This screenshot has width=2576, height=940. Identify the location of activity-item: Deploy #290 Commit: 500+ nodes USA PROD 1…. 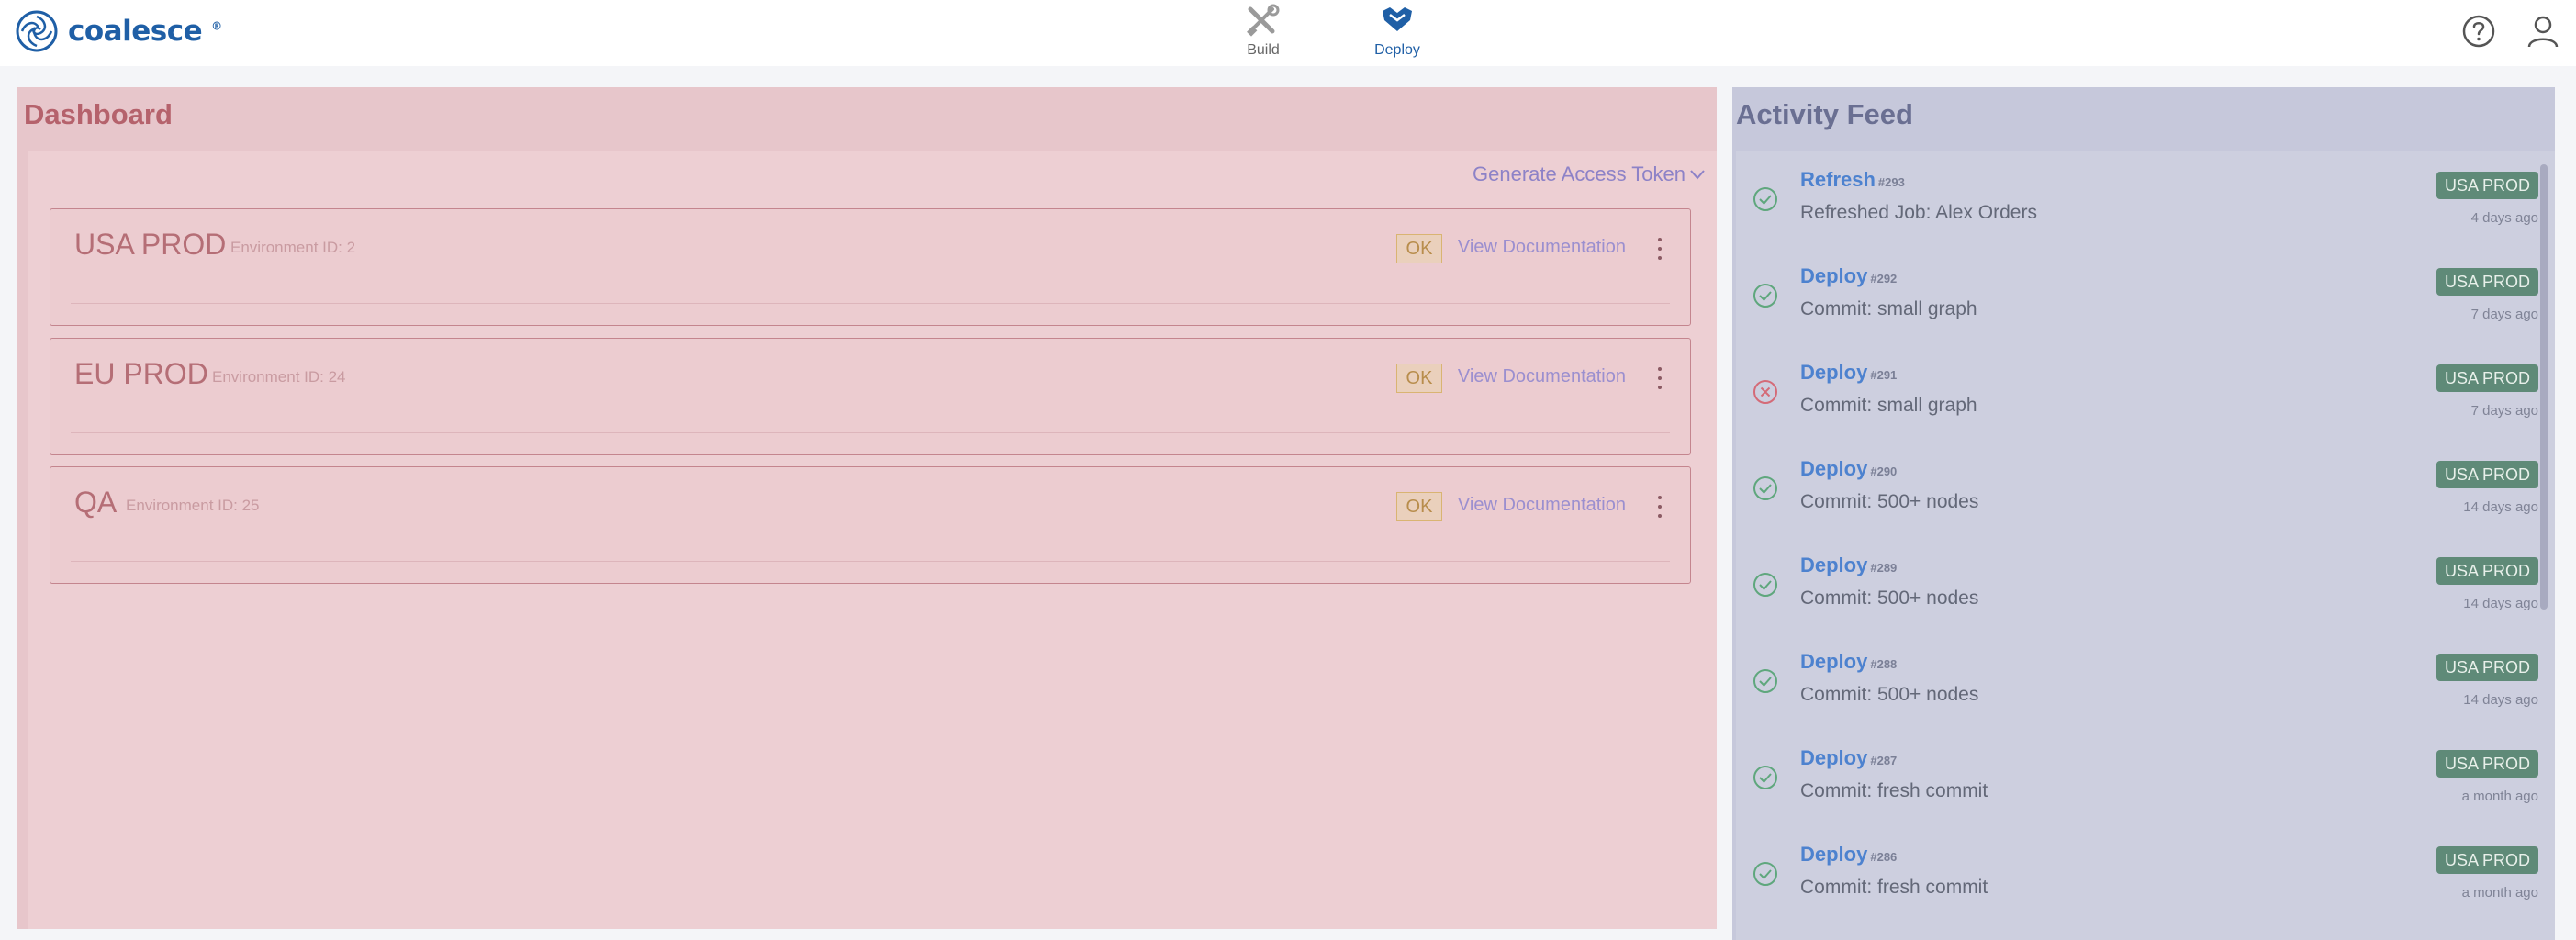
(2140, 489).